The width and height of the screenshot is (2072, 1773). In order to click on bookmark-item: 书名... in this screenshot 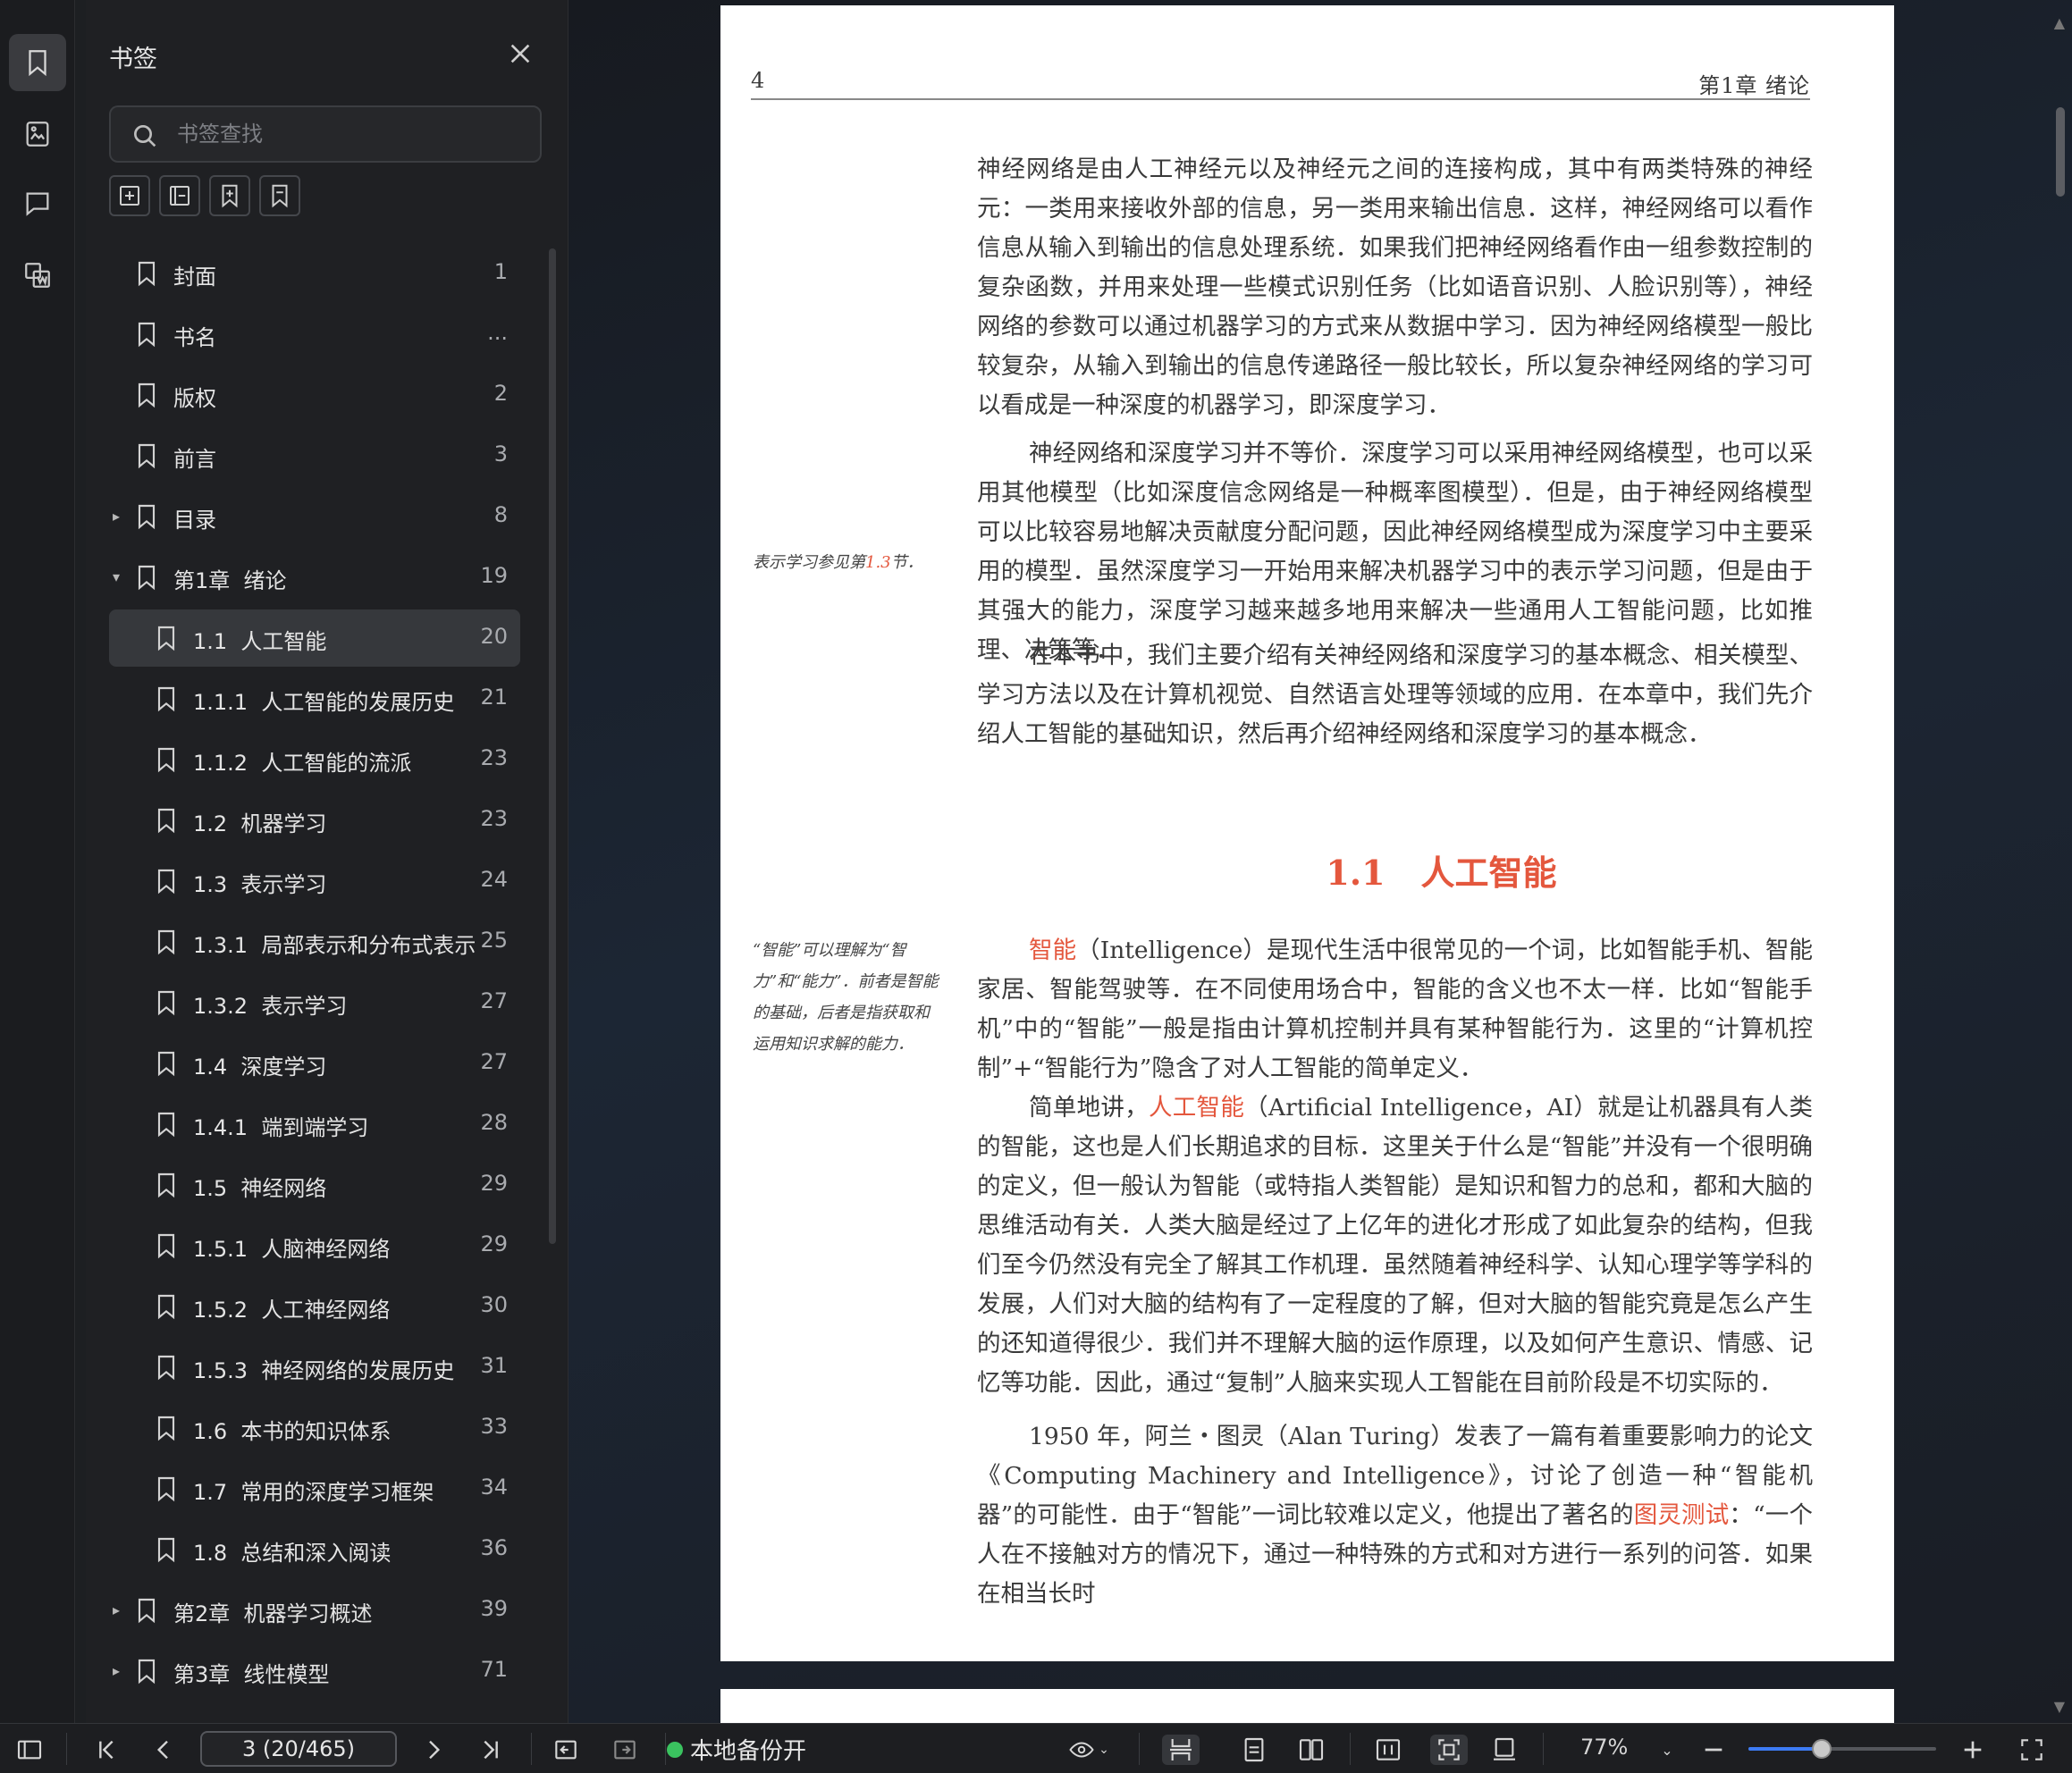, I will do `click(314, 334)`.